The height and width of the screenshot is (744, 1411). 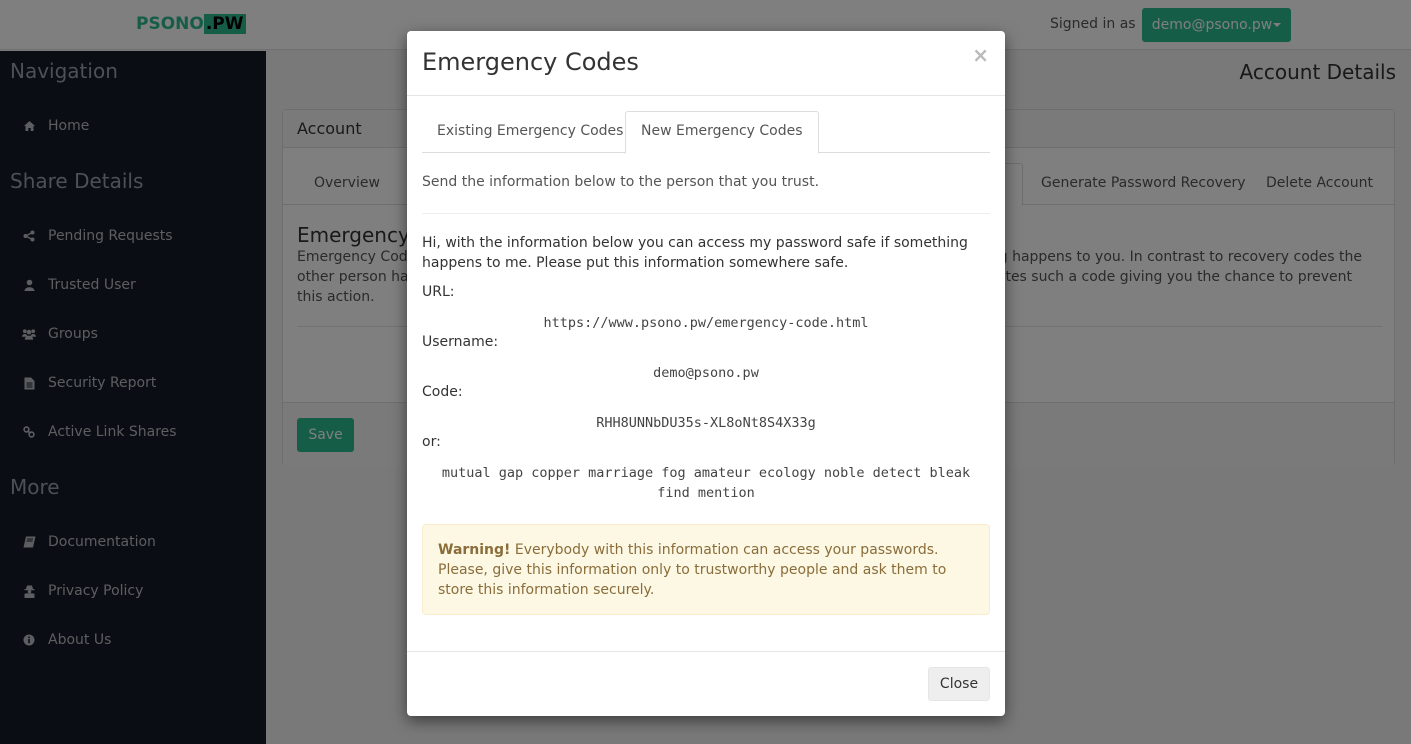 What do you see at coordinates (530, 62) in the screenshot?
I see `modal-title: Emergency Codes` at bounding box center [530, 62].